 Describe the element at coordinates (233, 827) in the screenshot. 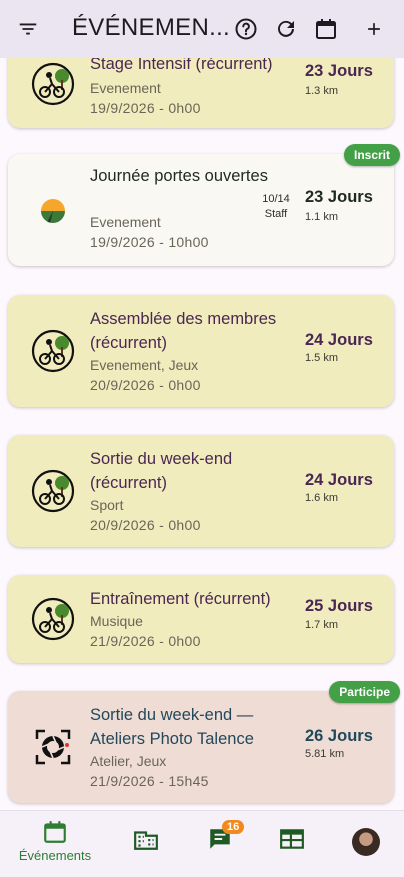

I see `messages-count-badge: 16` at that location.